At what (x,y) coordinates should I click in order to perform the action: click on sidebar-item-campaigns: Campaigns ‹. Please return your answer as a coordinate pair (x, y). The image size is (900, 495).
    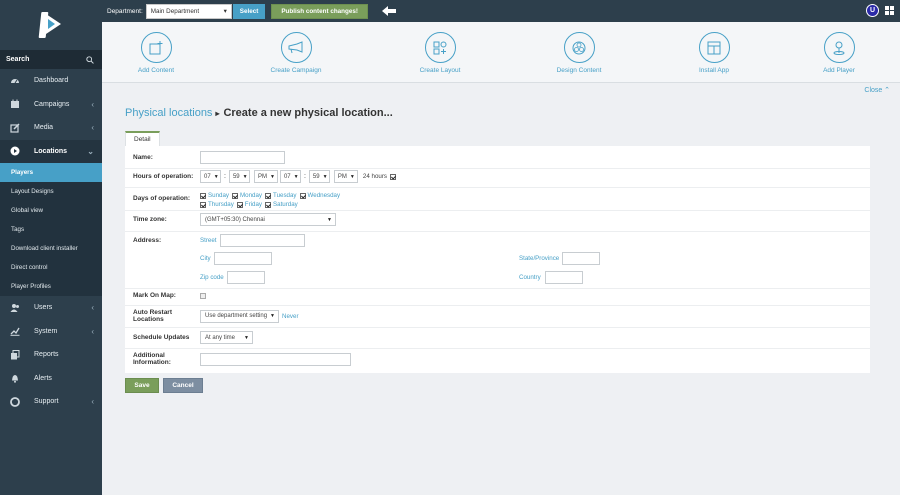
    Looking at the image, I should click on (51, 105).